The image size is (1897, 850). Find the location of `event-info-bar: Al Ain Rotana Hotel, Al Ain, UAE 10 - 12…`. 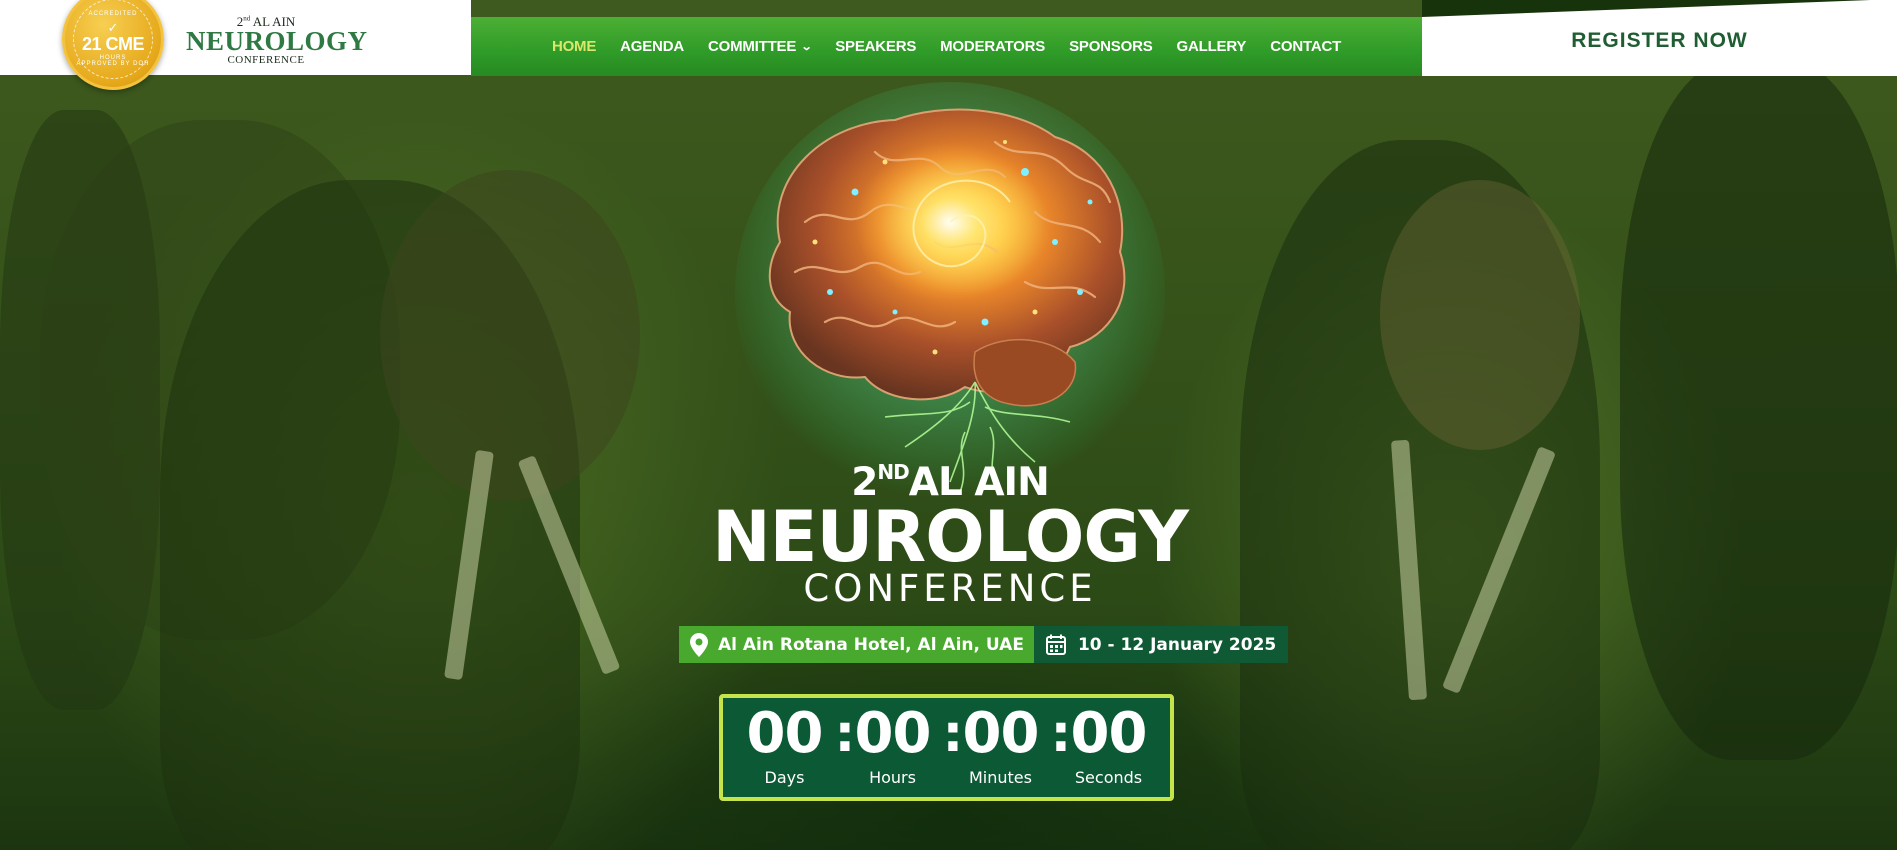

event-info-bar: Al Ain Rotana Hotel, Al Ain, UAE 10 - 12… is located at coordinates (984, 644).